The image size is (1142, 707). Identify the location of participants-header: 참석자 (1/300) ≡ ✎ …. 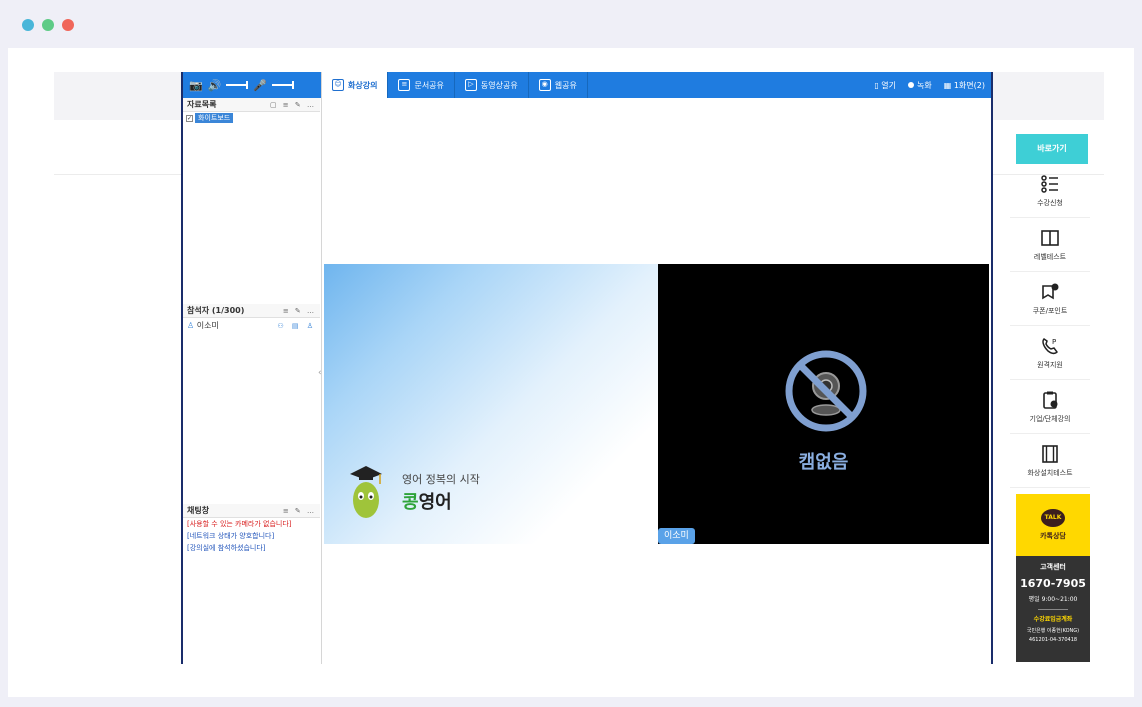
(251, 311).